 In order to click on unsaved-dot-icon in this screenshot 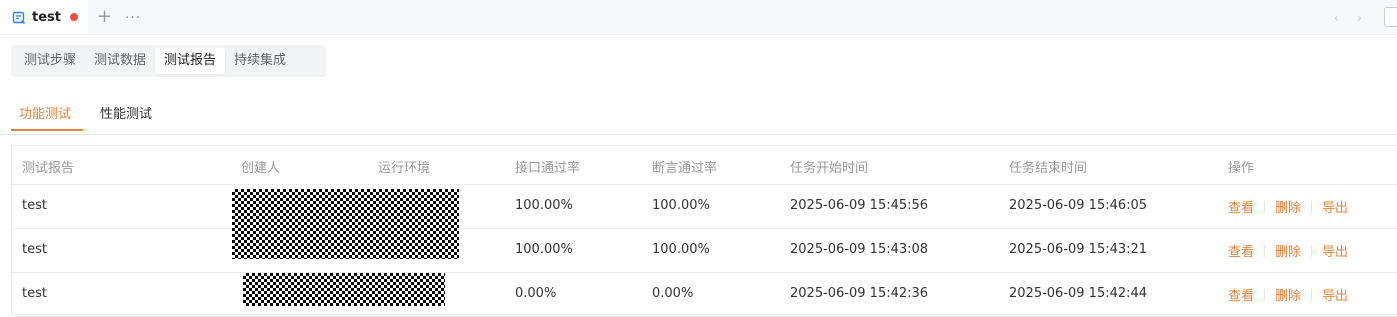, I will do `click(73, 17)`.